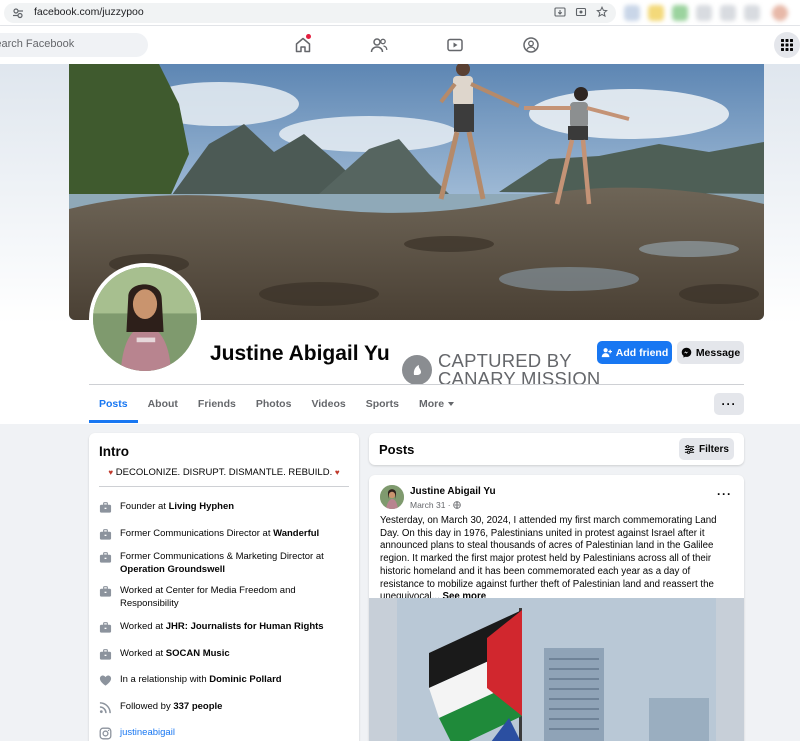  What do you see at coordinates (37, 44) in the screenshot?
I see `search-placeholder: Search Facebook` at bounding box center [37, 44].